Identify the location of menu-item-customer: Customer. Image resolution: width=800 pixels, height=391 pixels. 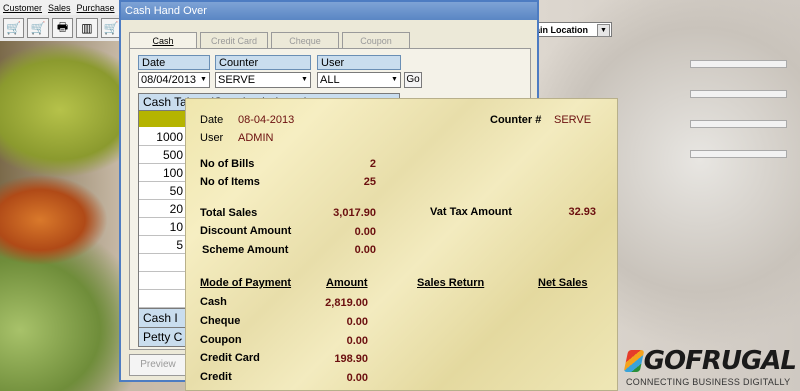
(22, 8).